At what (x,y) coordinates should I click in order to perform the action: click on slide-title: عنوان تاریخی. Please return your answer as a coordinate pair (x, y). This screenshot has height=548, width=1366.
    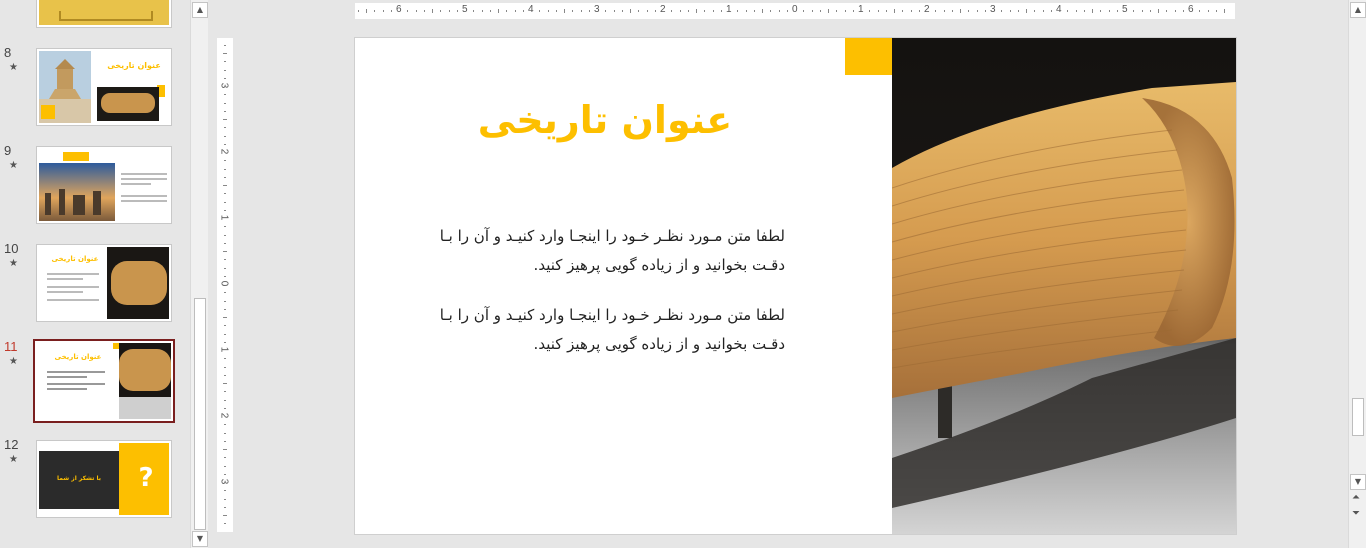
    Looking at the image, I should click on (605, 120).